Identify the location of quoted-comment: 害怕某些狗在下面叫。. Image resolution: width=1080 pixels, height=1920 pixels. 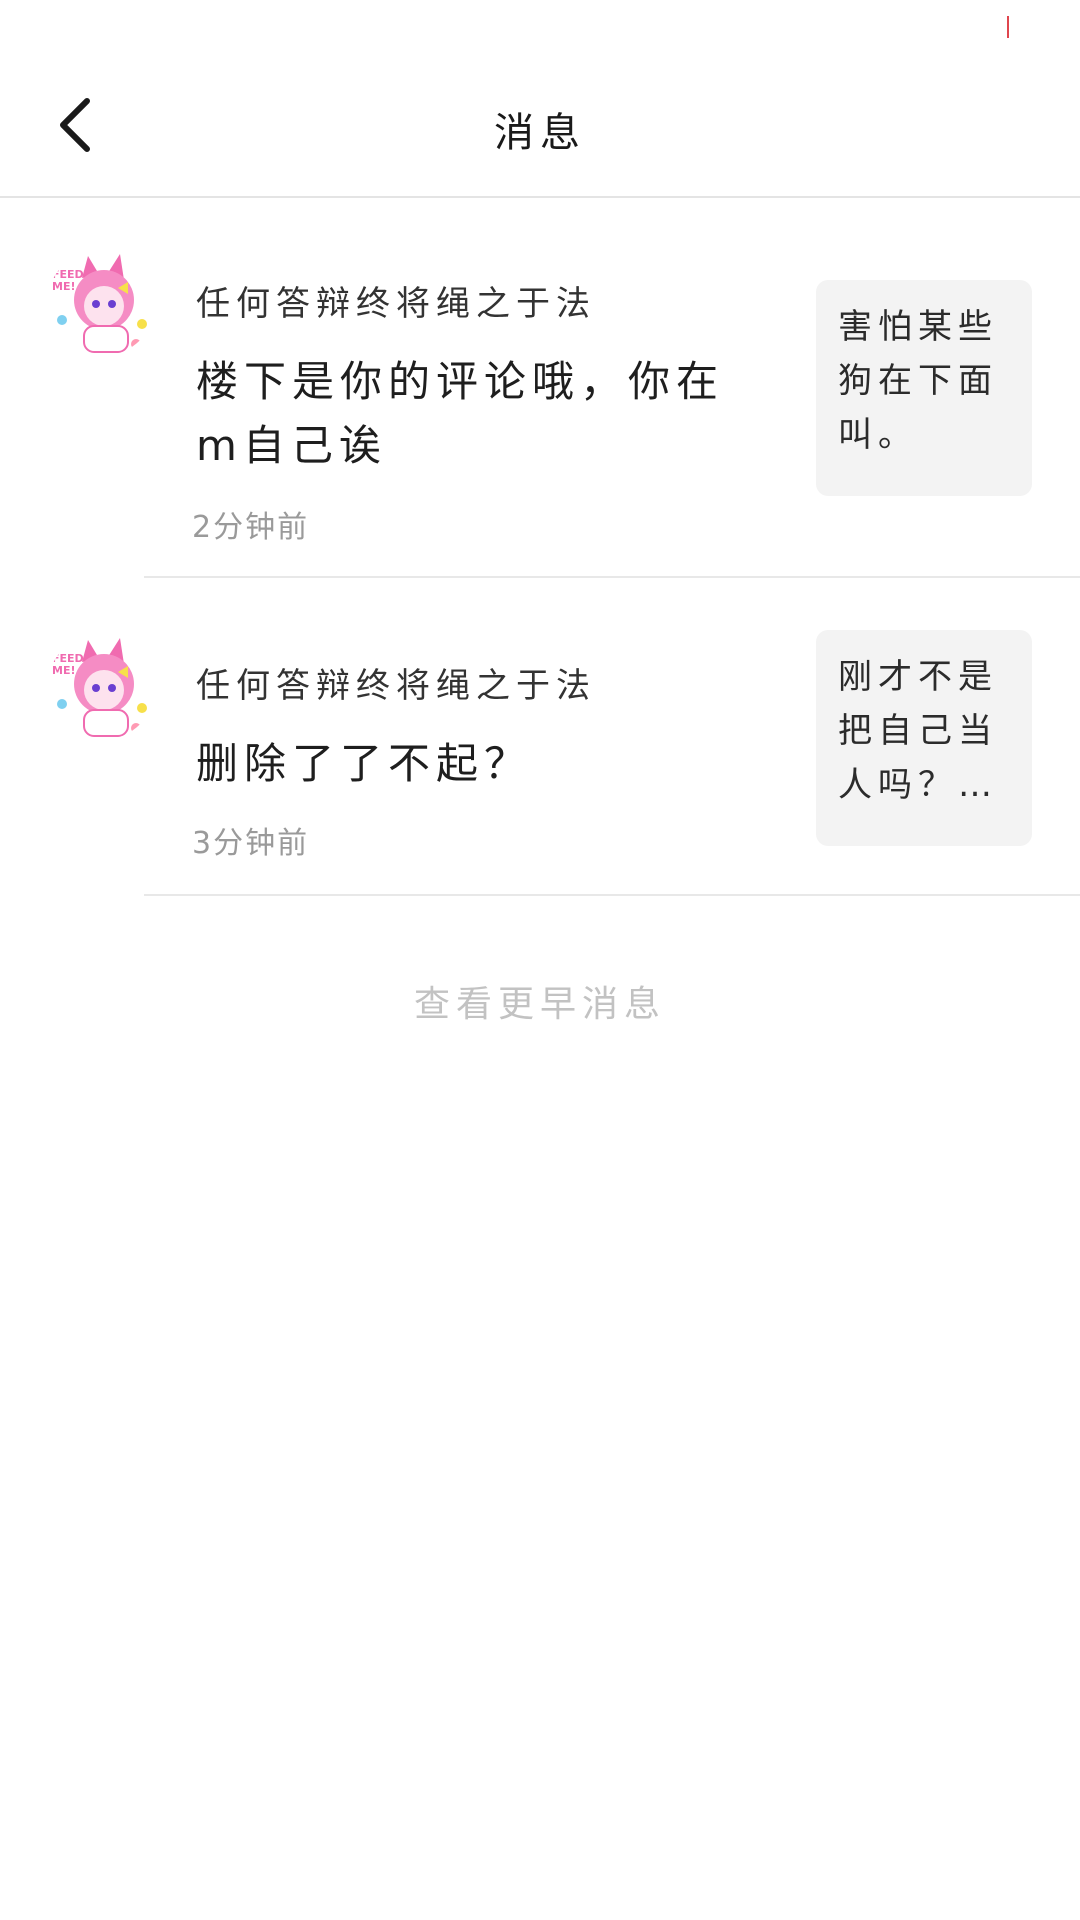
(924, 388).